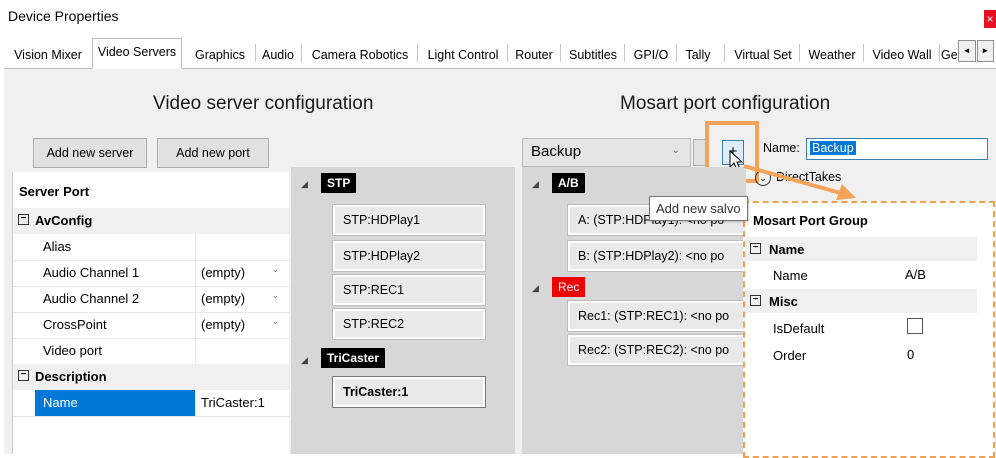  I want to click on property-name: IsDefault, so click(799, 328).